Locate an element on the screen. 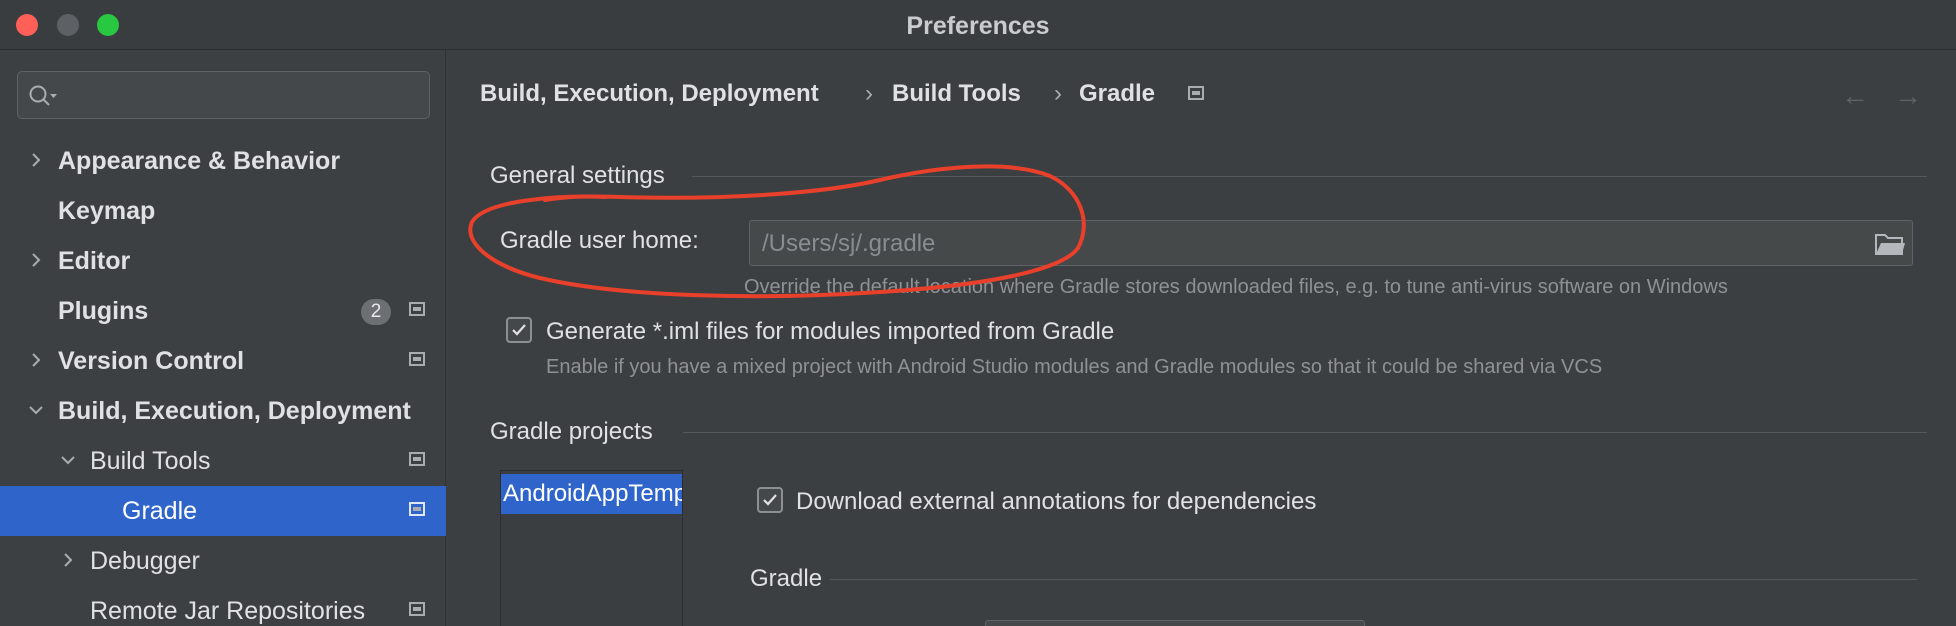  sidebar-item-appearance-behavior: Appearance & Behavior is located at coordinates (223, 161).